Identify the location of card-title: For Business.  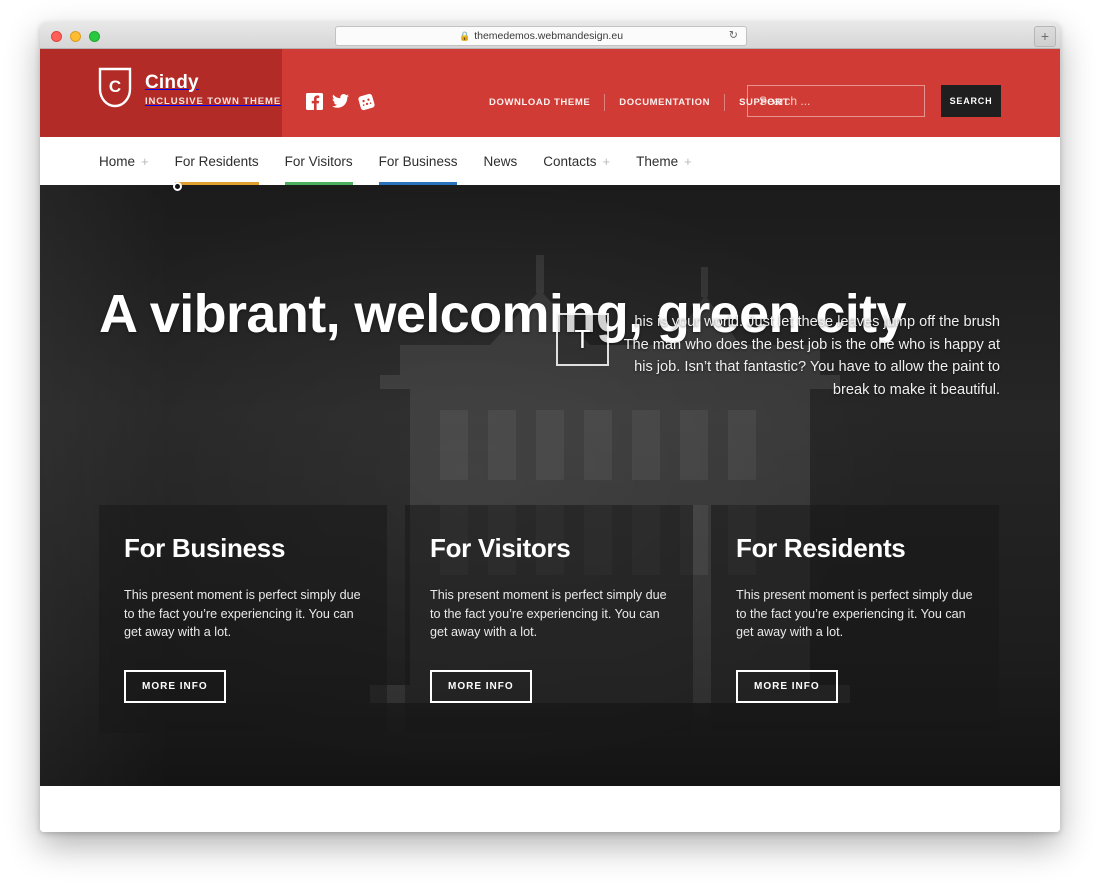
(205, 548).